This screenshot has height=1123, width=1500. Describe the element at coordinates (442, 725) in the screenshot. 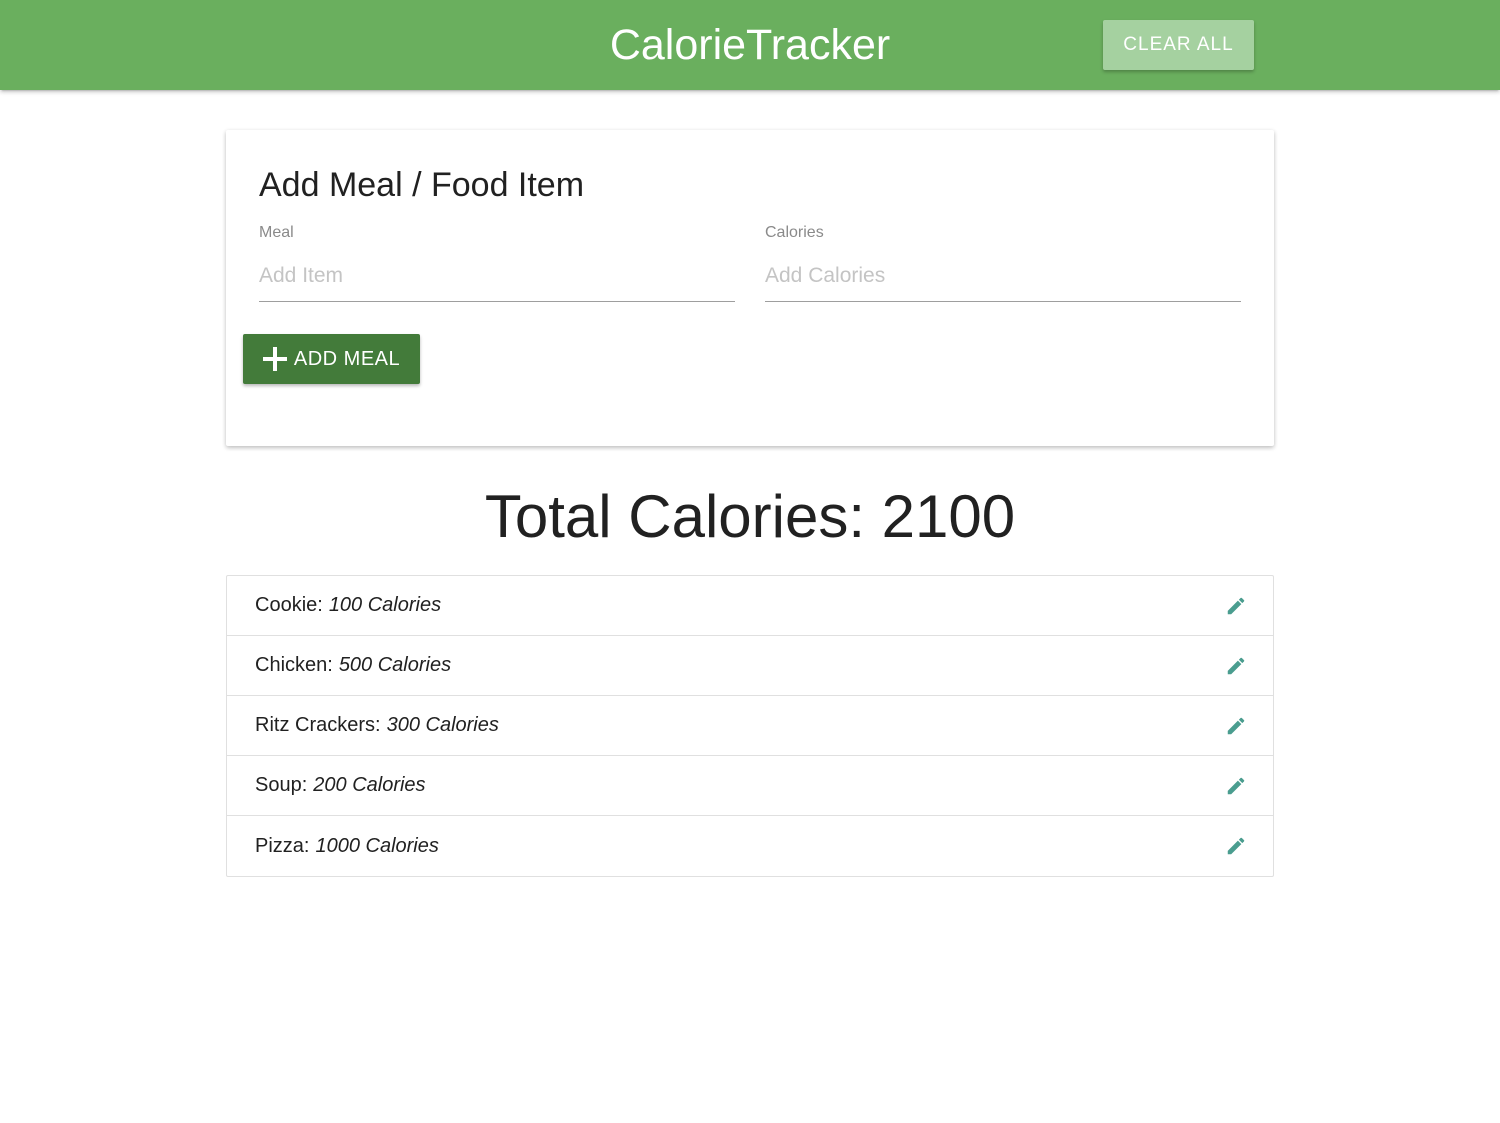

I see `item-calories: 300 Calories` at that location.